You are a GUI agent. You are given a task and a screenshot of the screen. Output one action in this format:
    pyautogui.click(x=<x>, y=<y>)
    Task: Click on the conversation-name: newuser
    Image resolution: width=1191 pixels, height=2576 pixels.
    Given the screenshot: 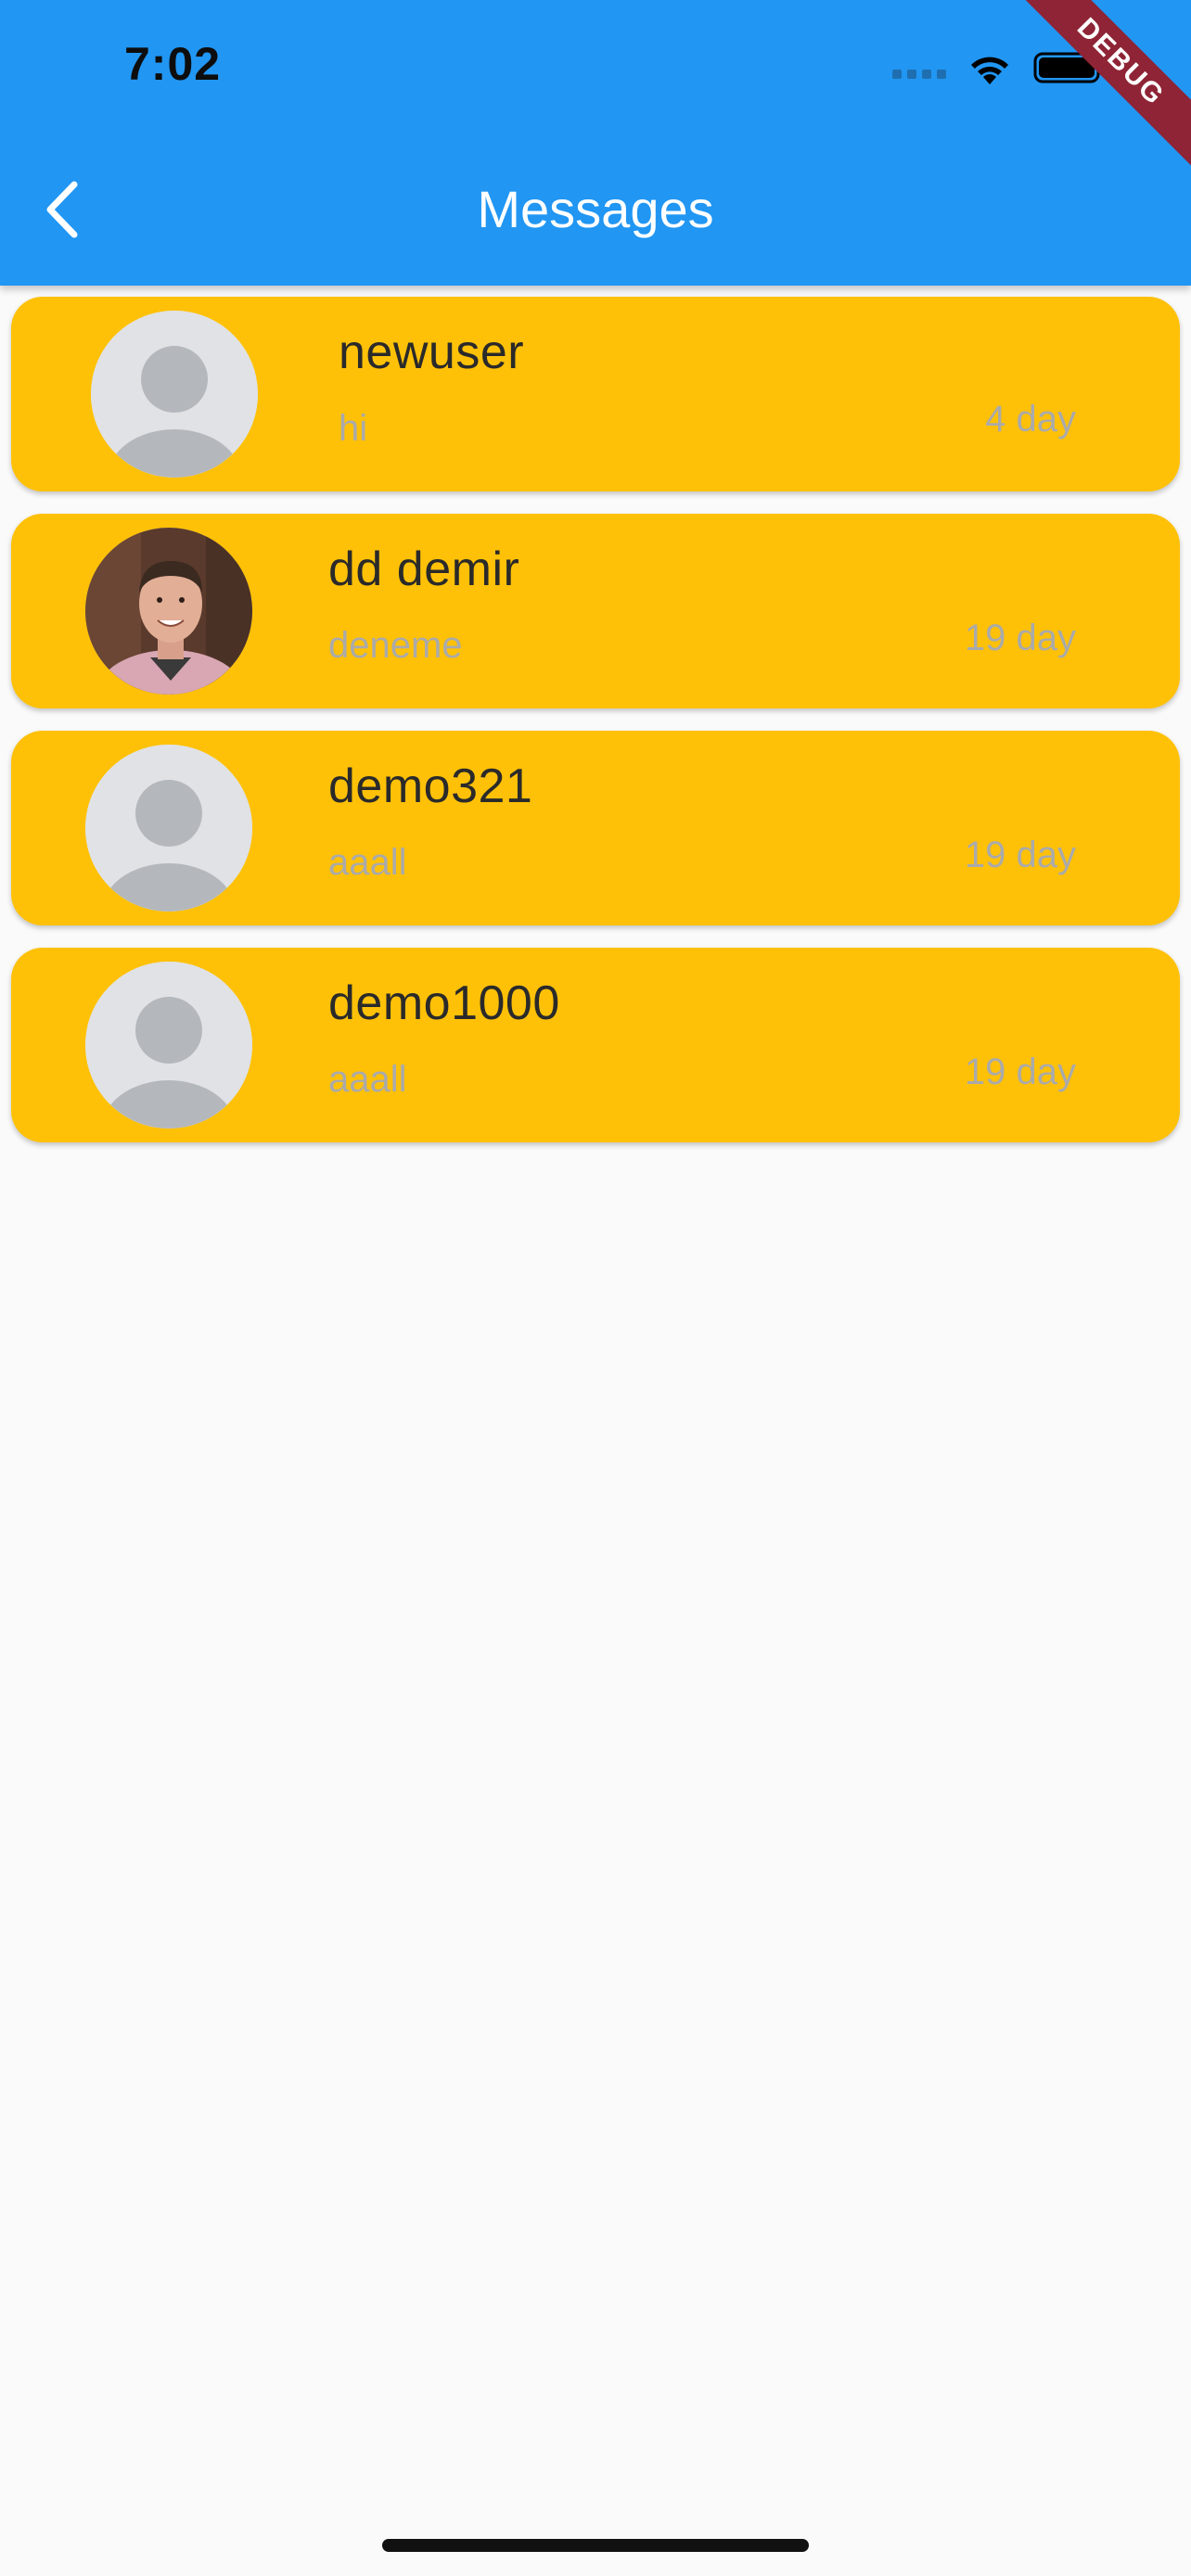 What is the action you would take?
    pyautogui.click(x=432, y=352)
    